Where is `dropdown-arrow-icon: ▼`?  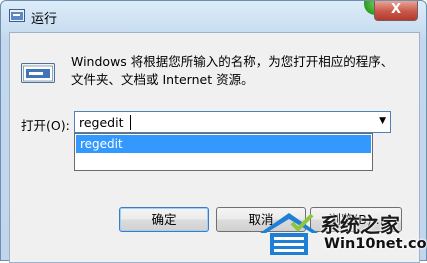
dropdown-arrow-icon: ▼ is located at coordinates (382, 121).